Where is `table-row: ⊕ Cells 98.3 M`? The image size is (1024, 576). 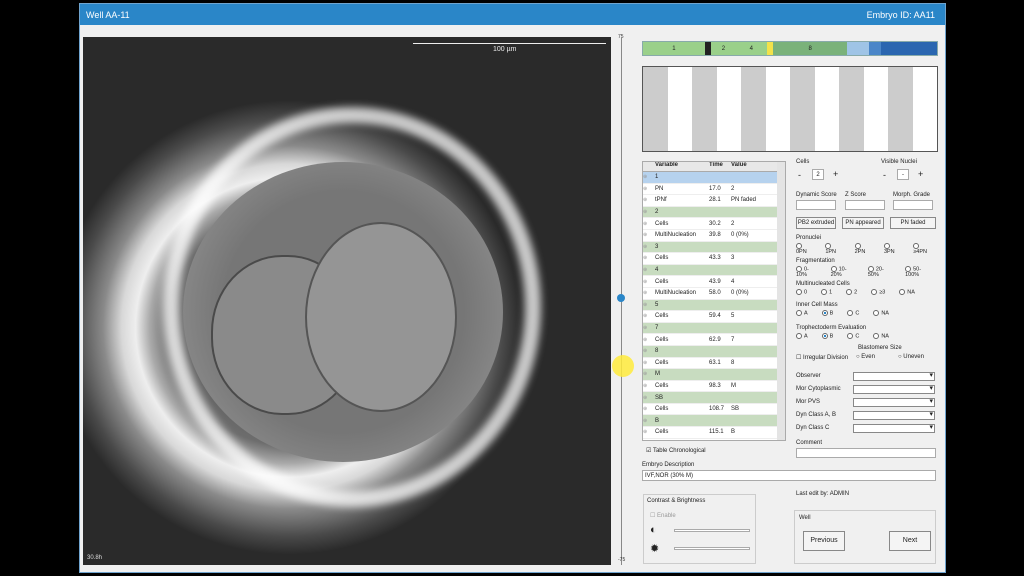 table-row: ⊕ Cells 98.3 M is located at coordinates (714, 387).